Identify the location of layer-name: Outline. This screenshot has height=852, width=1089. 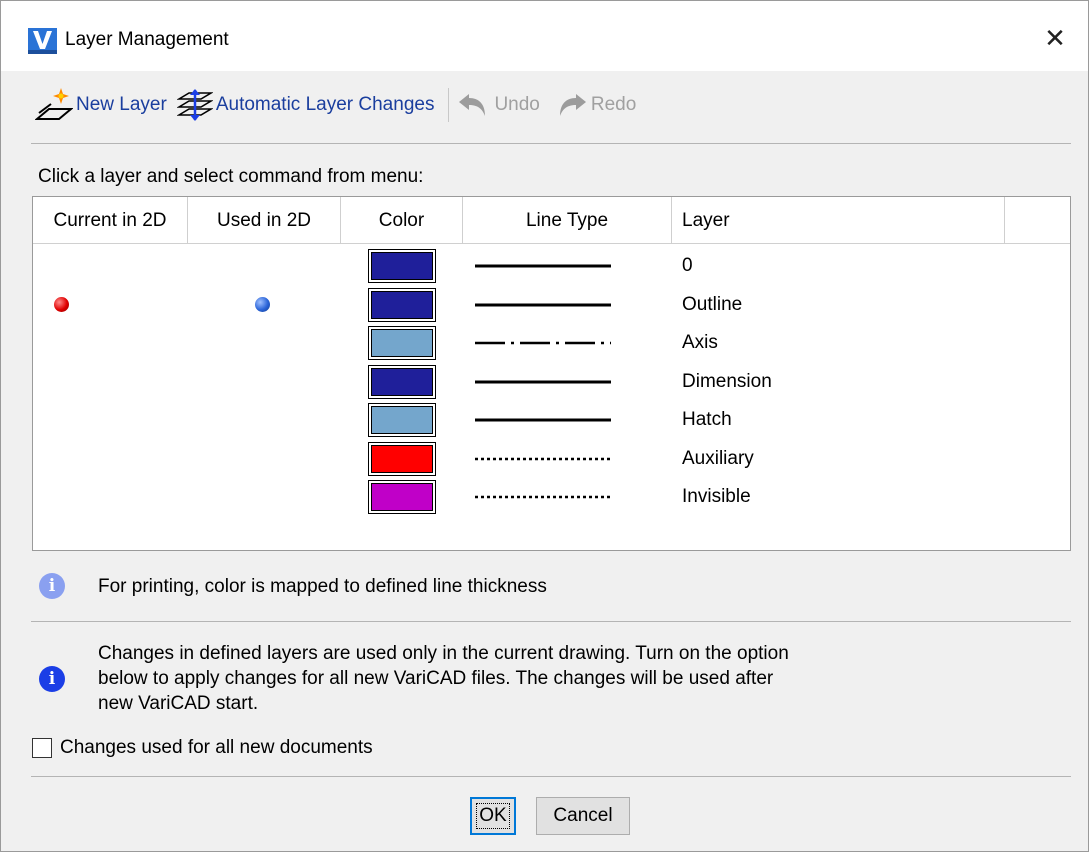
(712, 304).